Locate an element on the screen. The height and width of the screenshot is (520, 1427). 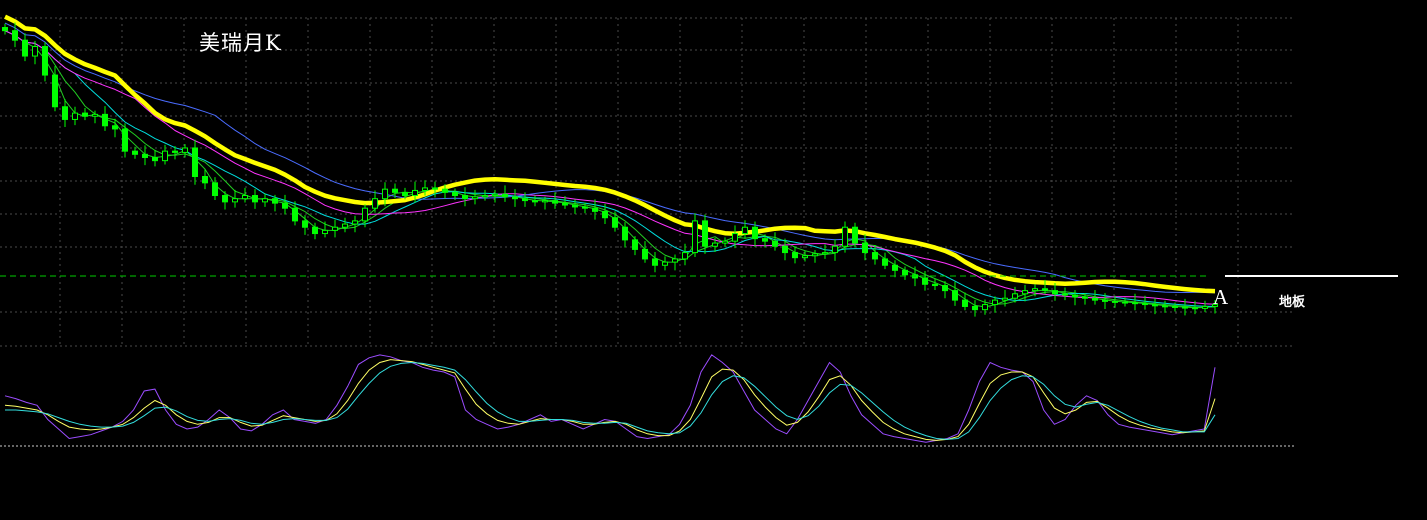
point-a-label: A is located at coordinates (1221, 297).